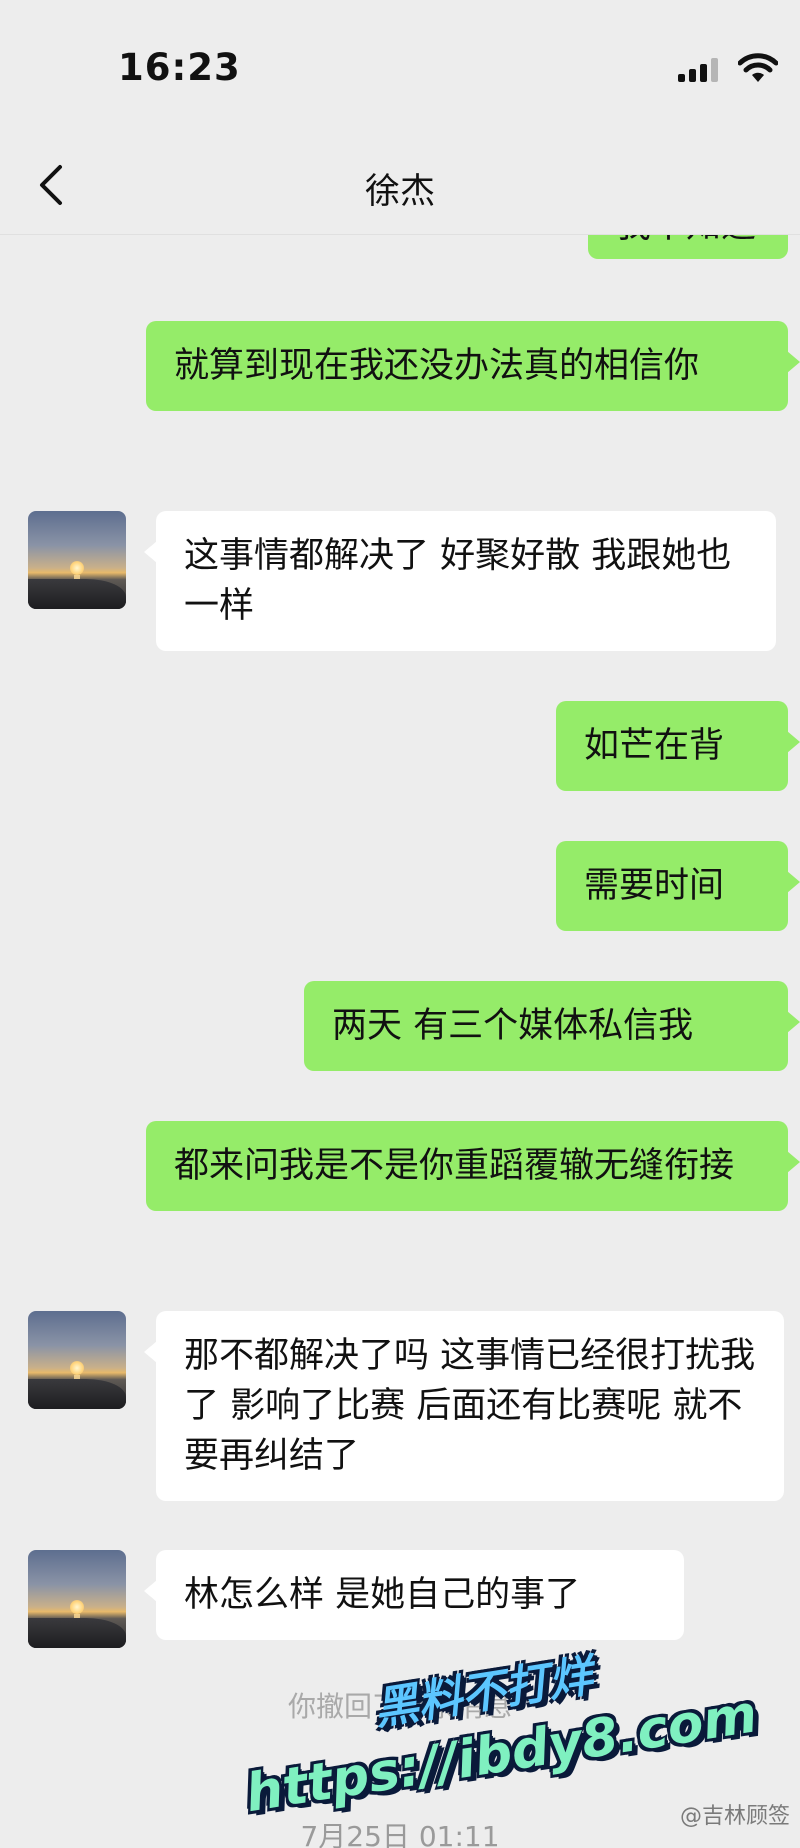  I want to click on message-bubble-sent: 需要时间, so click(678, 886).